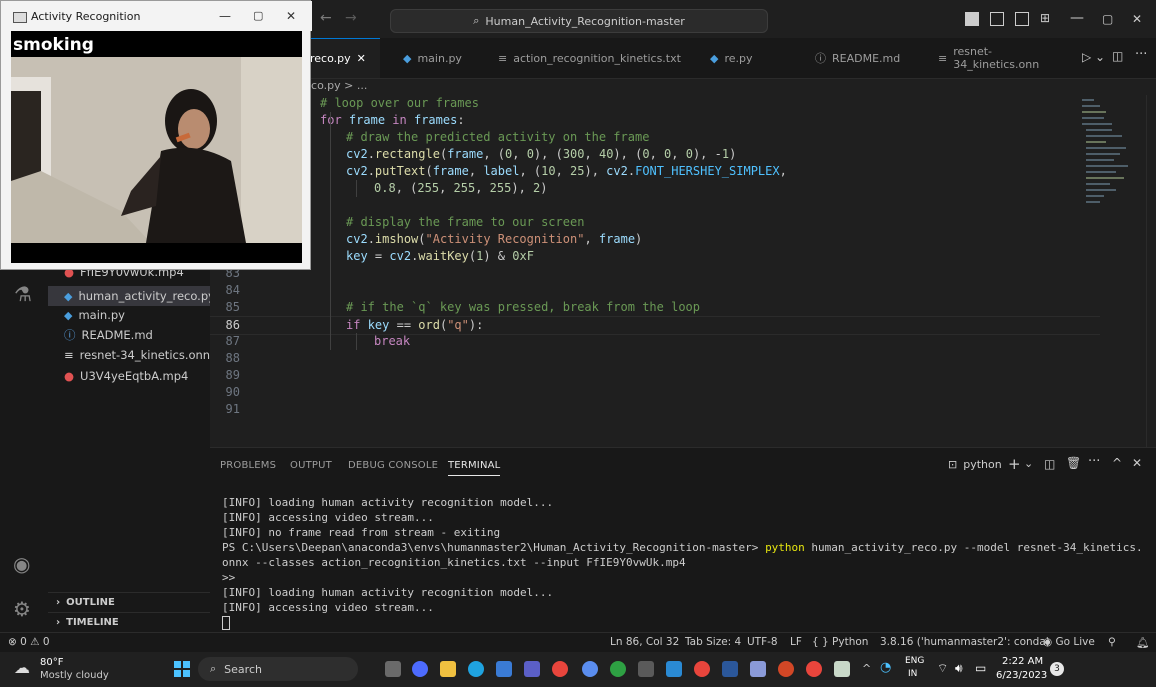 This screenshot has width=1156, height=687. What do you see at coordinates (51, 662) in the screenshot?
I see `weather-temp: 80°F` at bounding box center [51, 662].